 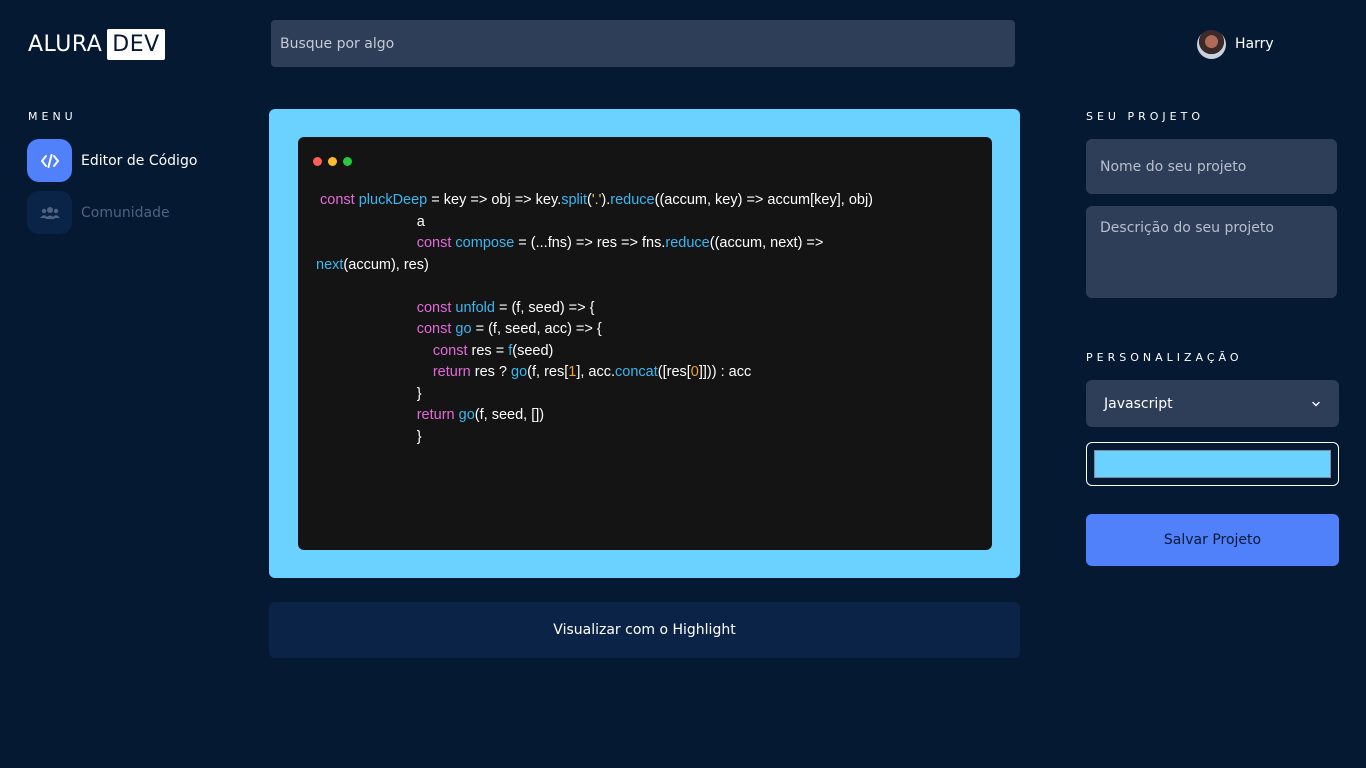 What do you see at coordinates (139, 160) in the screenshot?
I see `sidebar-item-label: Editor de Código` at bounding box center [139, 160].